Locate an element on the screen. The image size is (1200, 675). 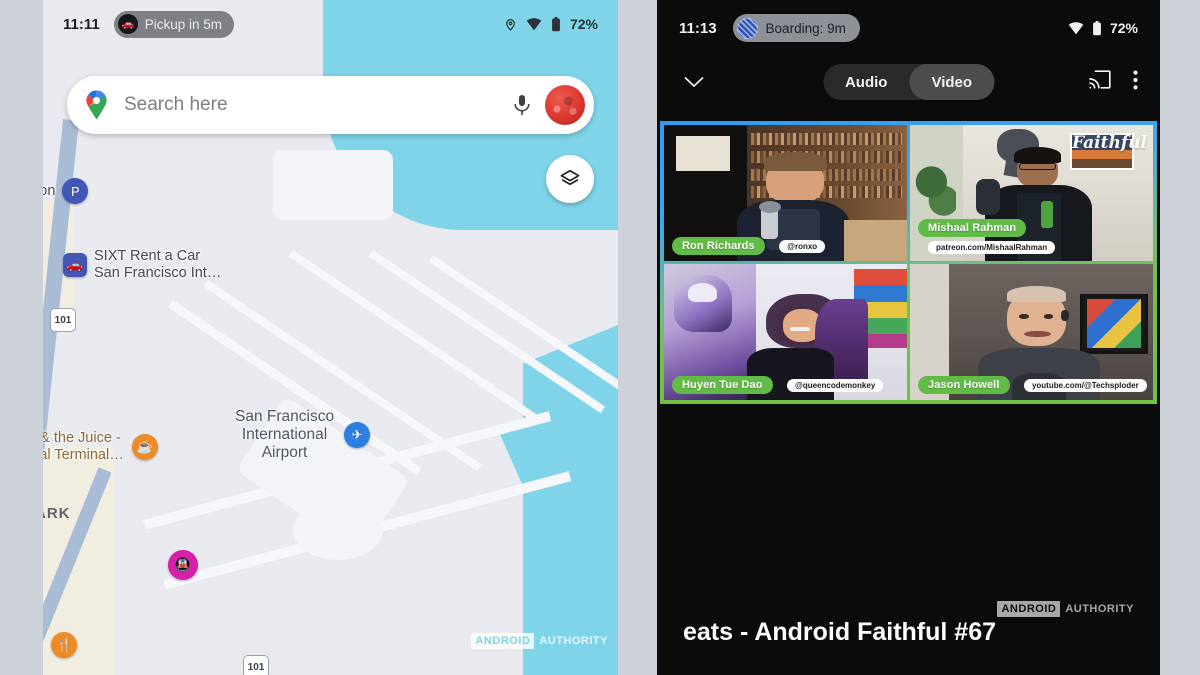
chevron-down-icon is located at coordinates (694, 82).